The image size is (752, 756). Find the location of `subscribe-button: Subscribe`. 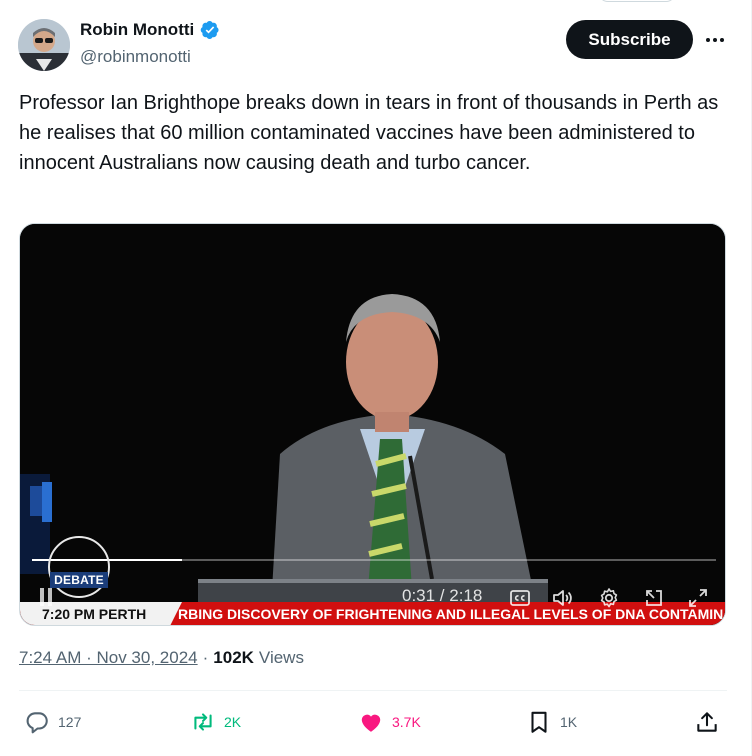

subscribe-button: Subscribe is located at coordinates (629, 39).